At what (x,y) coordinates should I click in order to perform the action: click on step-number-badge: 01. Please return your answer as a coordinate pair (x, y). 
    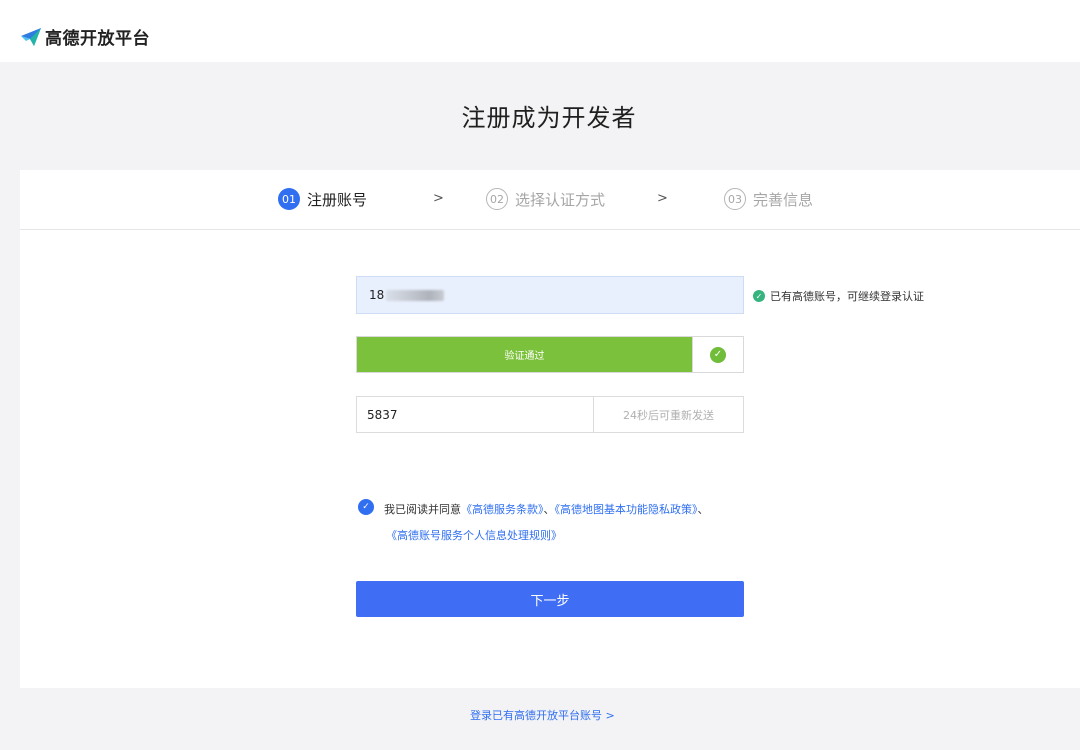
    Looking at the image, I should click on (289, 199).